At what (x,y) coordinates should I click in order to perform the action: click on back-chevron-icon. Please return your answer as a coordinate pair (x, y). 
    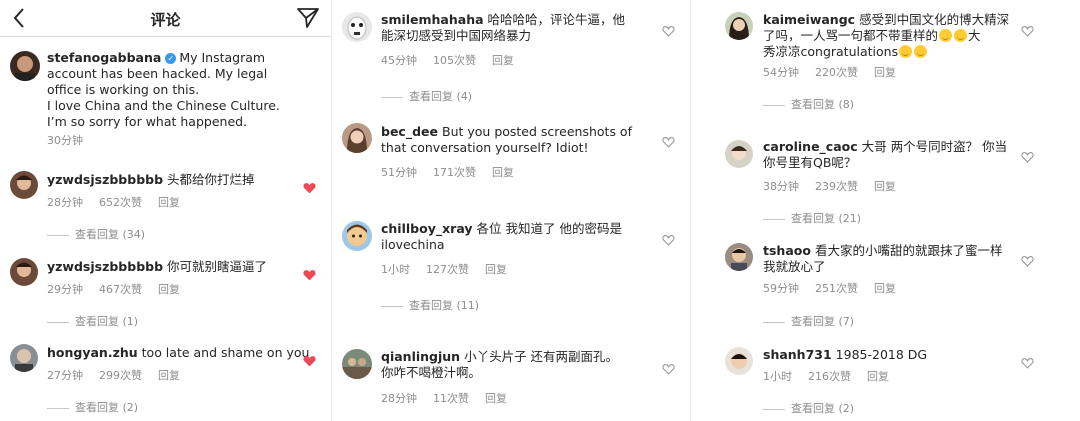
    Looking at the image, I should click on (20, 18).